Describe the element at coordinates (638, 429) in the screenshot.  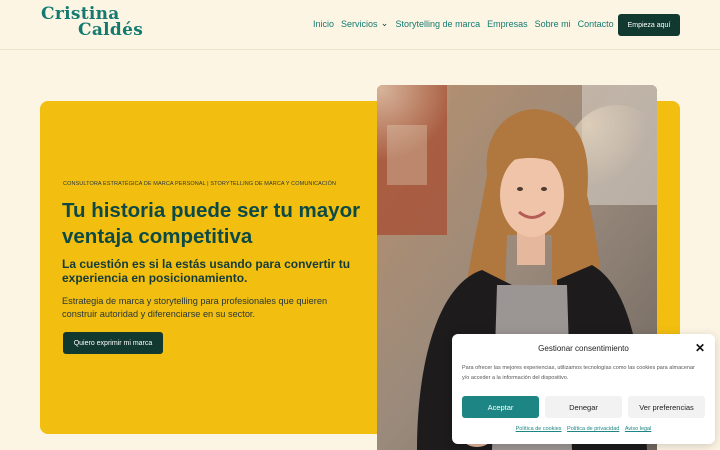
I see `legal-notice-link: Aviso legal` at that location.